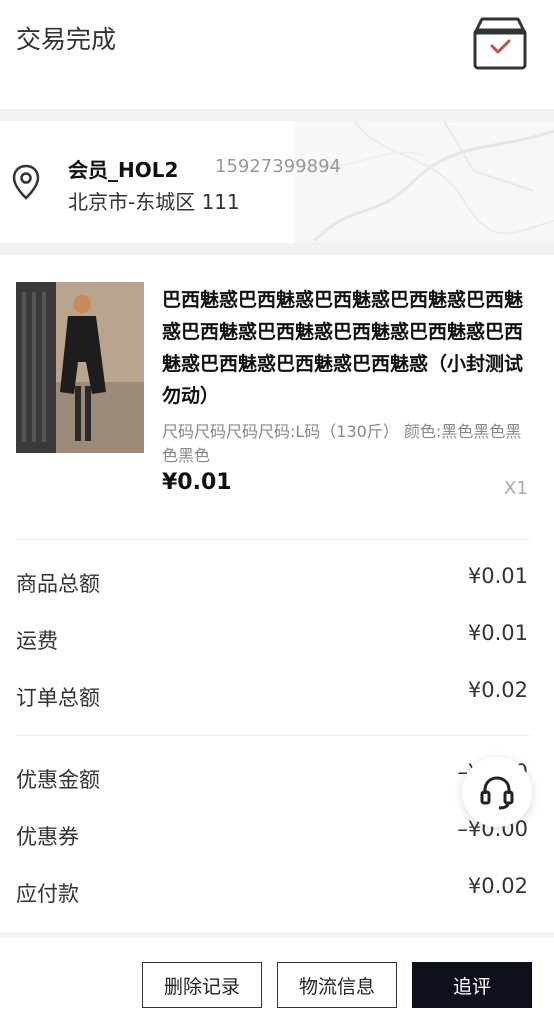 This screenshot has height=1032, width=554. What do you see at coordinates (26, 182) in the screenshot?
I see `location-pin-icon` at bounding box center [26, 182].